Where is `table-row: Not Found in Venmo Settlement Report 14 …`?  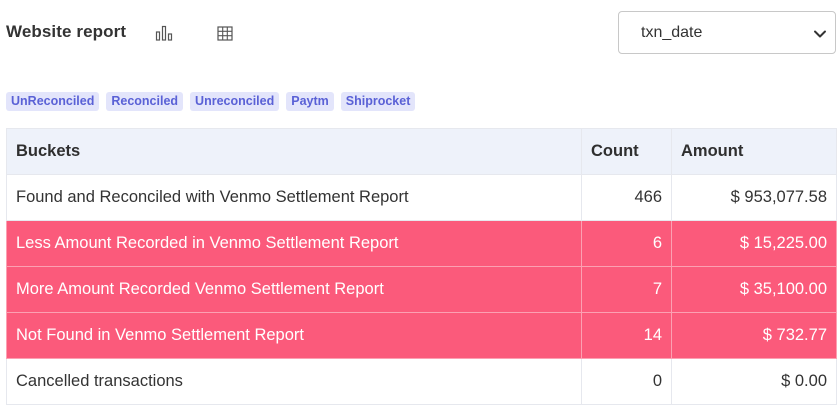
table-row: Not Found in Venmo Settlement Report 14 … is located at coordinates (421, 335).